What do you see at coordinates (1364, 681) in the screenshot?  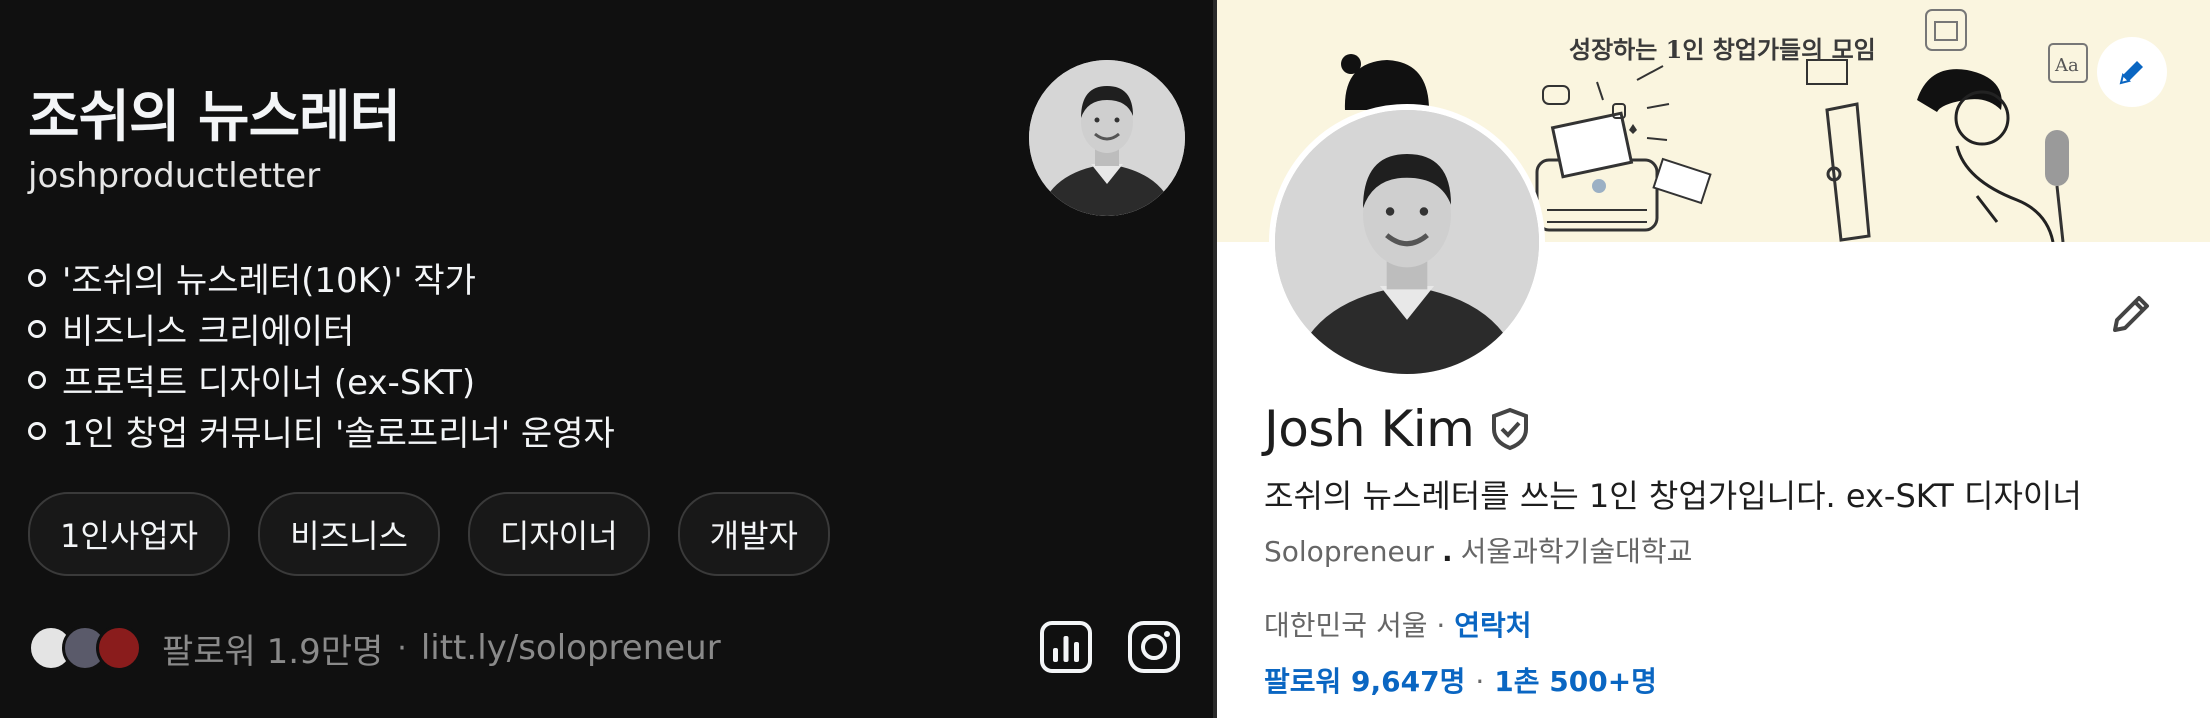 I see `followers-link: 팔로워 9,647명` at bounding box center [1364, 681].